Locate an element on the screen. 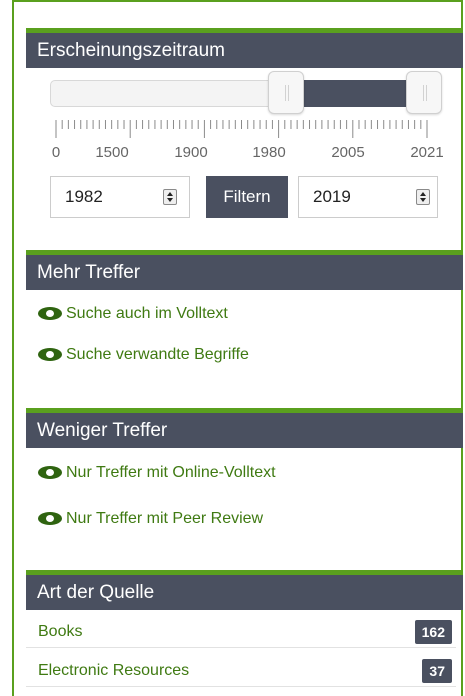  panel-header-more-hits: Mehr Treffer is located at coordinates (244, 270).